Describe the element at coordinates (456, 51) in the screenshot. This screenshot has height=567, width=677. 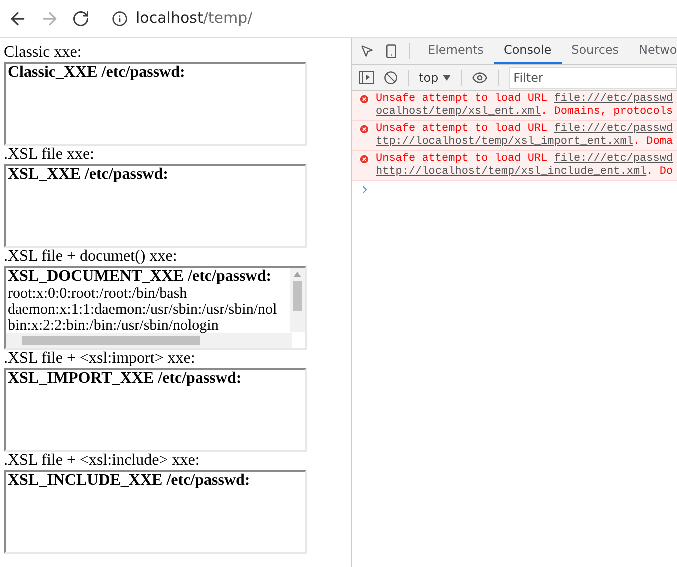
I see `devtools-tab: Elements` at that location.